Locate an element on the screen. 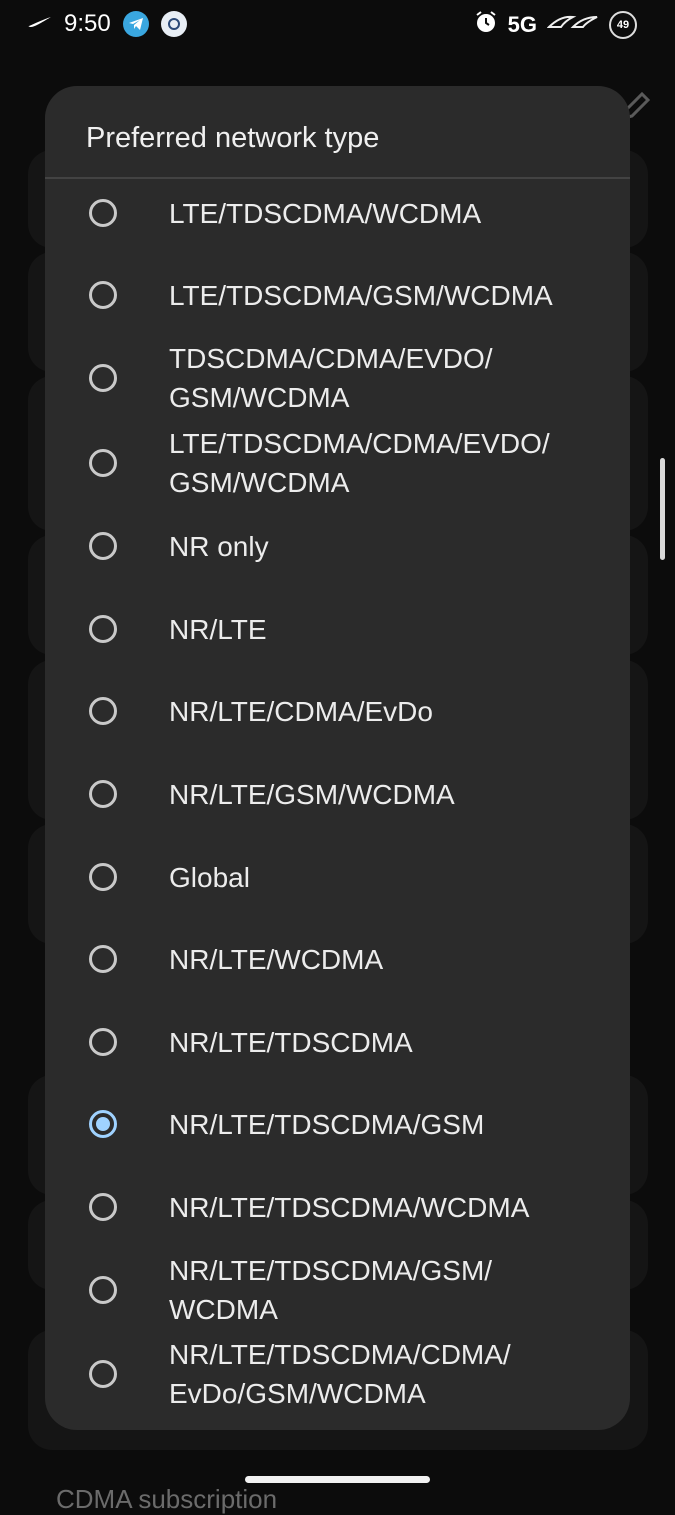 Image resolution: width=675 pixels, height=1515 pixels. option-label: NR/LTE/TDSCDMA/WCDMA is located at coordinates (389, 1207).